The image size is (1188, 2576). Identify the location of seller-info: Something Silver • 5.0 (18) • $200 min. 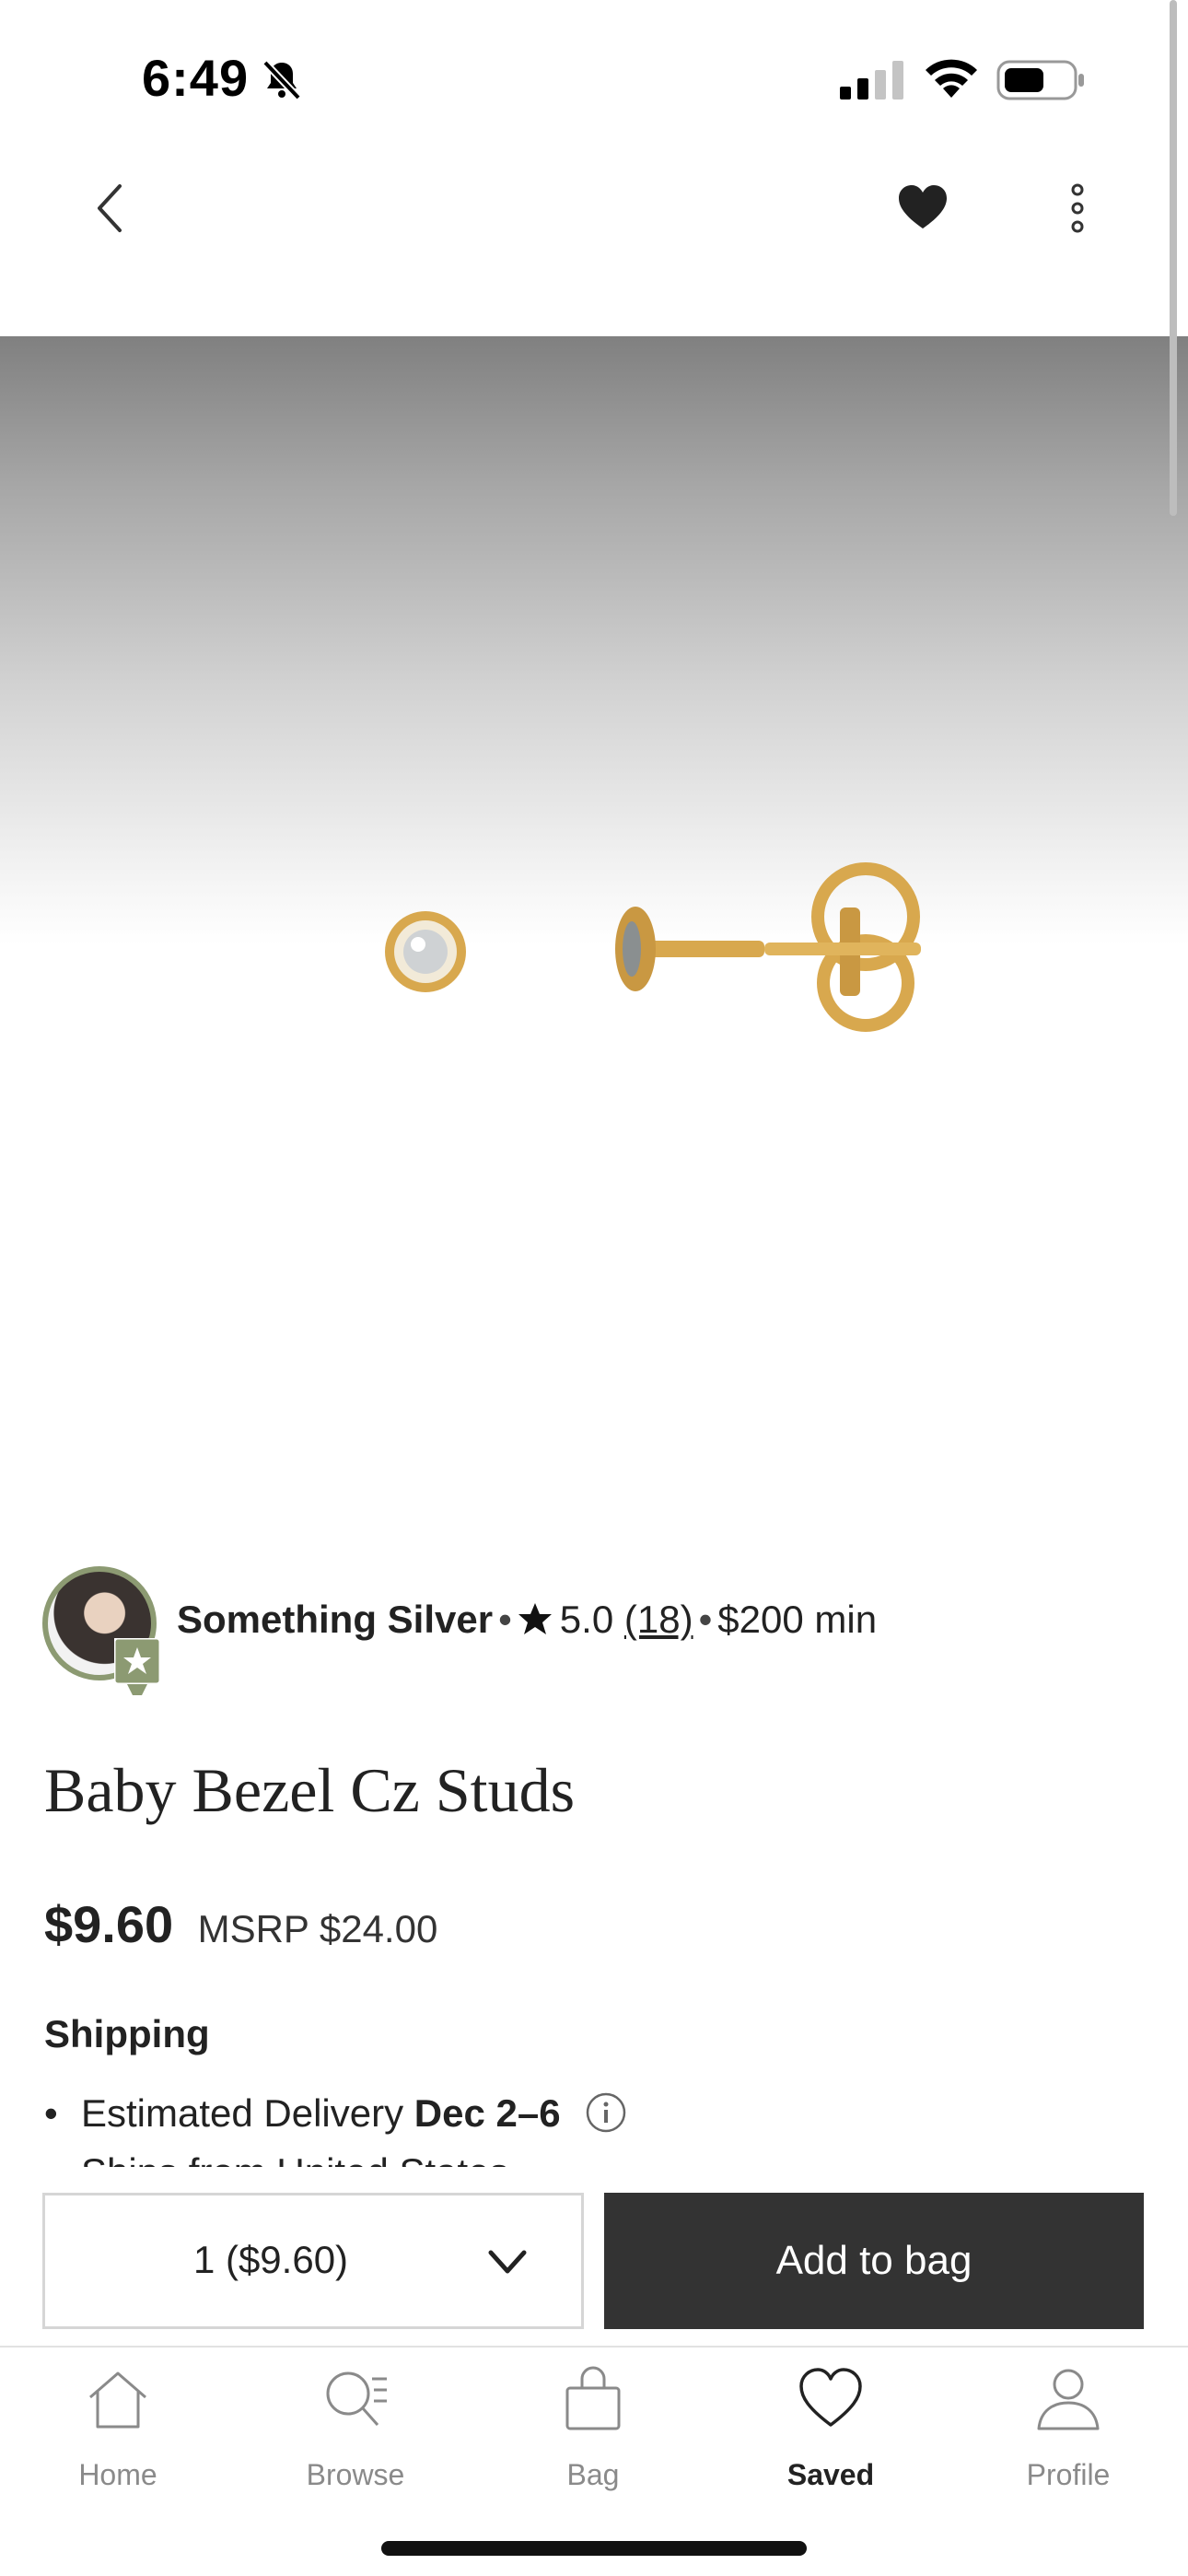
(527, 1620).